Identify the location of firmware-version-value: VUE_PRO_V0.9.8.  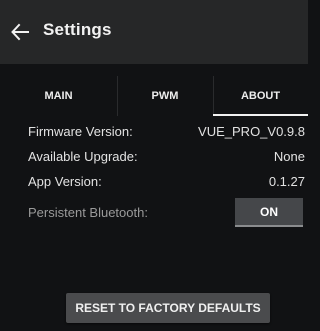
(251, 131).